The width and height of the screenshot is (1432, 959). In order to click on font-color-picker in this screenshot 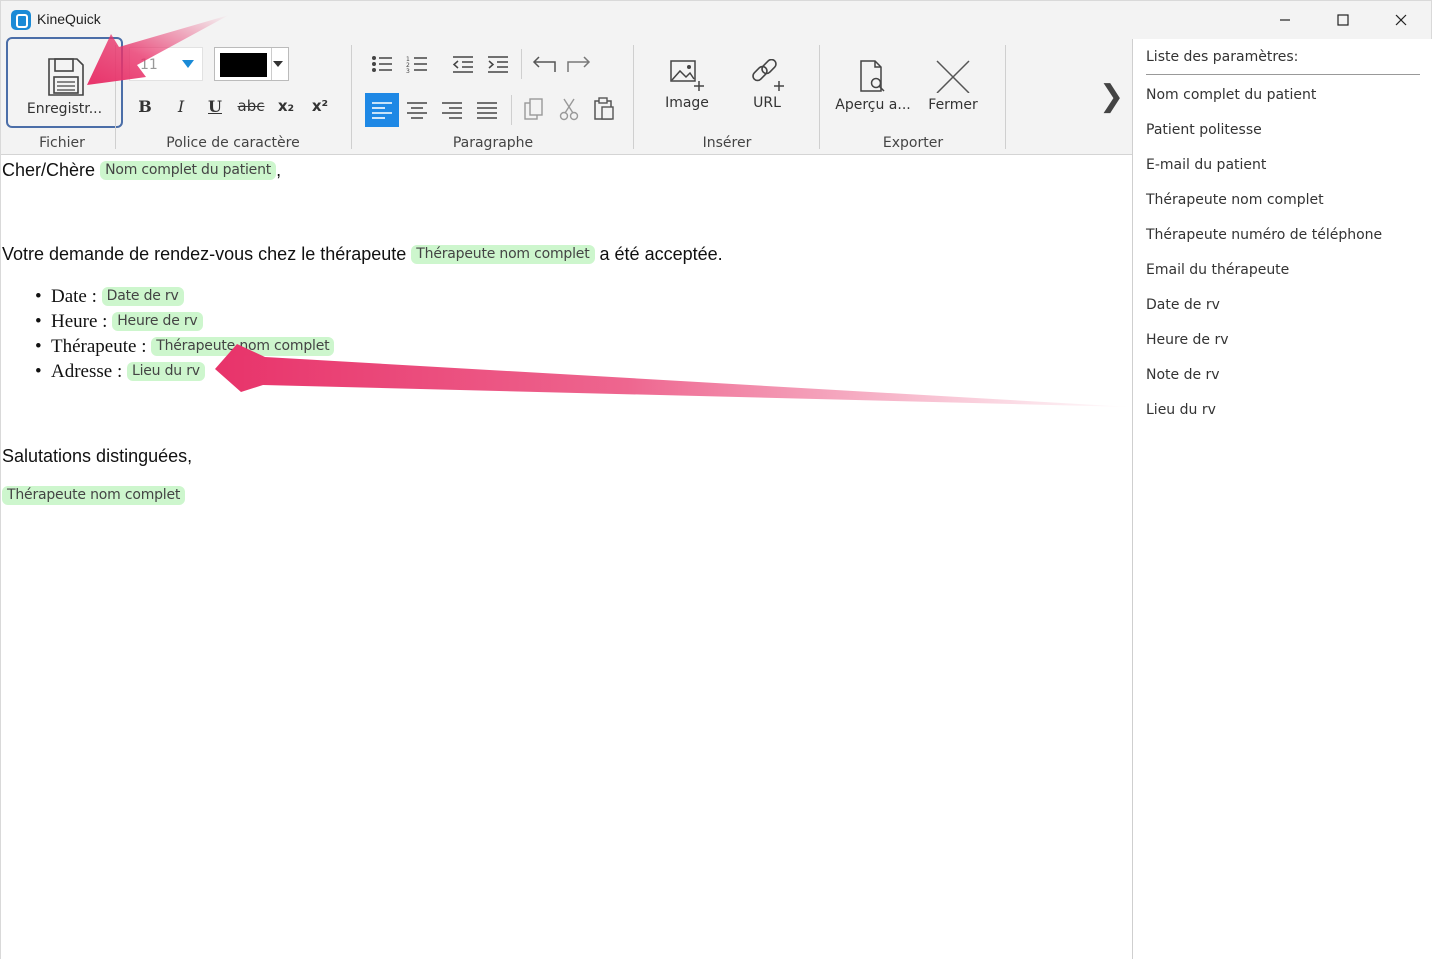, I will do `click(251, 64)`.